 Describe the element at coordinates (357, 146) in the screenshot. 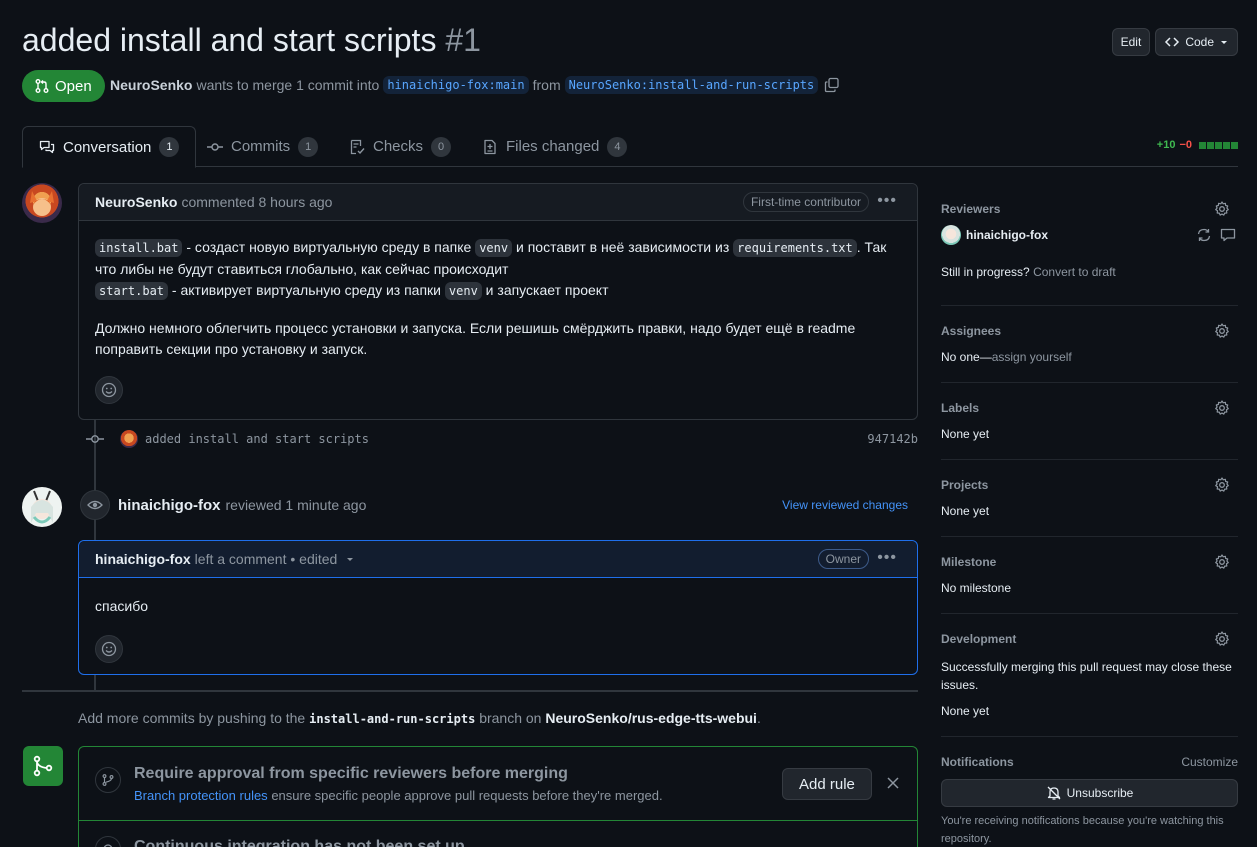

I see `checklist-icon` at that location.